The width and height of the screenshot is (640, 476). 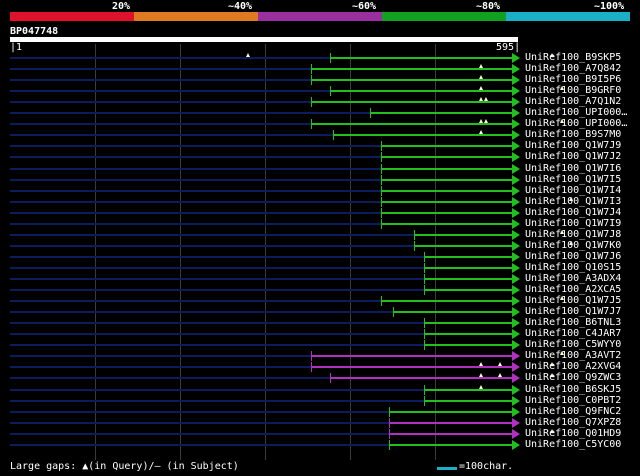 What do you see at coordinates (573, 57) in the screenshot?
I see `hit-label: UniRef100_B9SKP5` at bounding box center [573, 57].